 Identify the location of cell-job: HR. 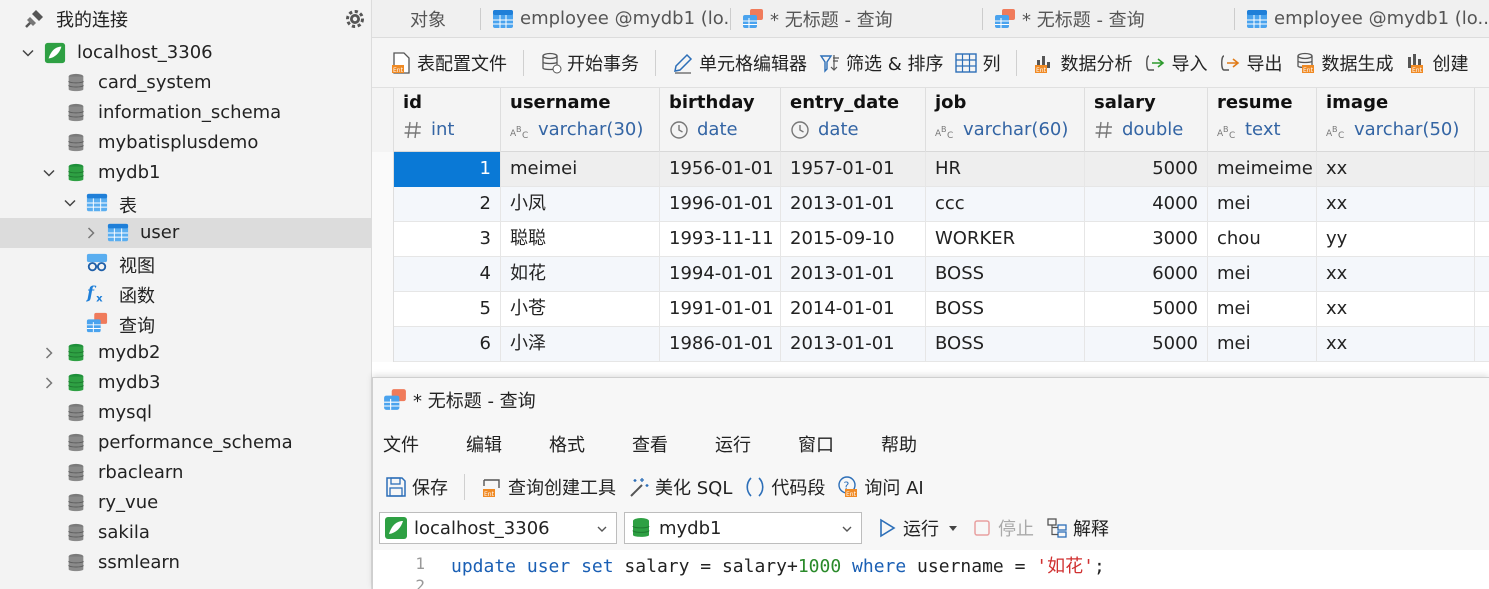
(1005, 169).